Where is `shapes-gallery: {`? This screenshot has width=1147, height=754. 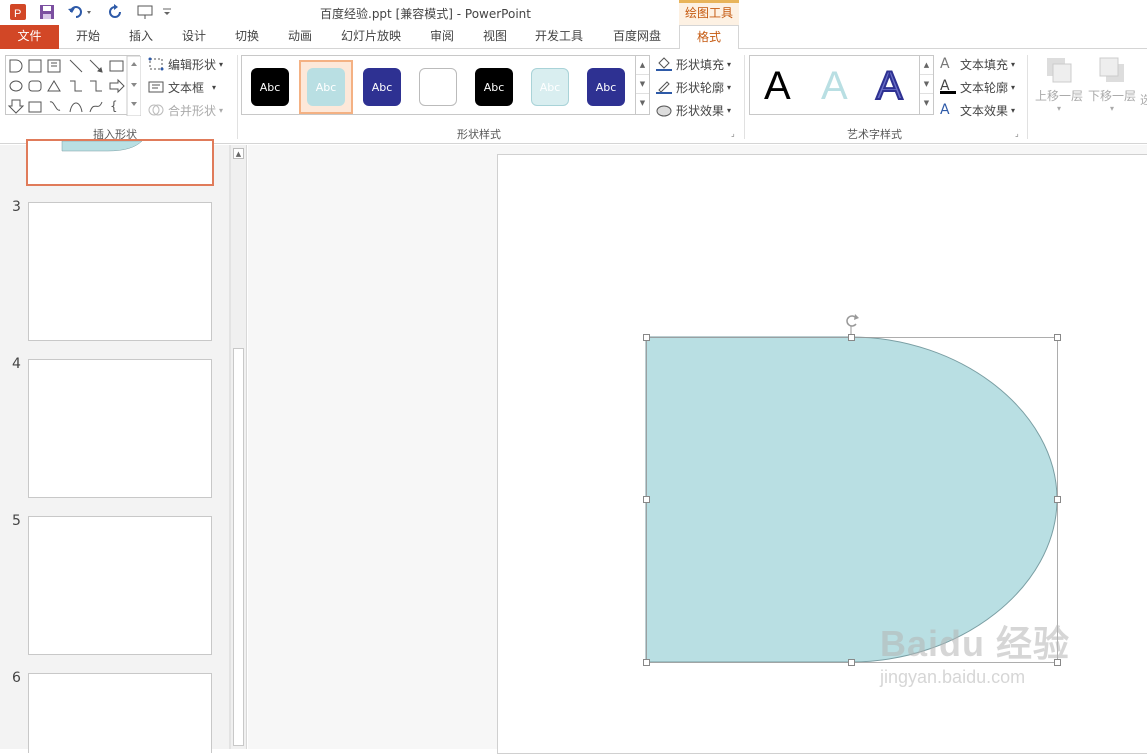
shapes-gallery: { is located at coordinates (73, 86).